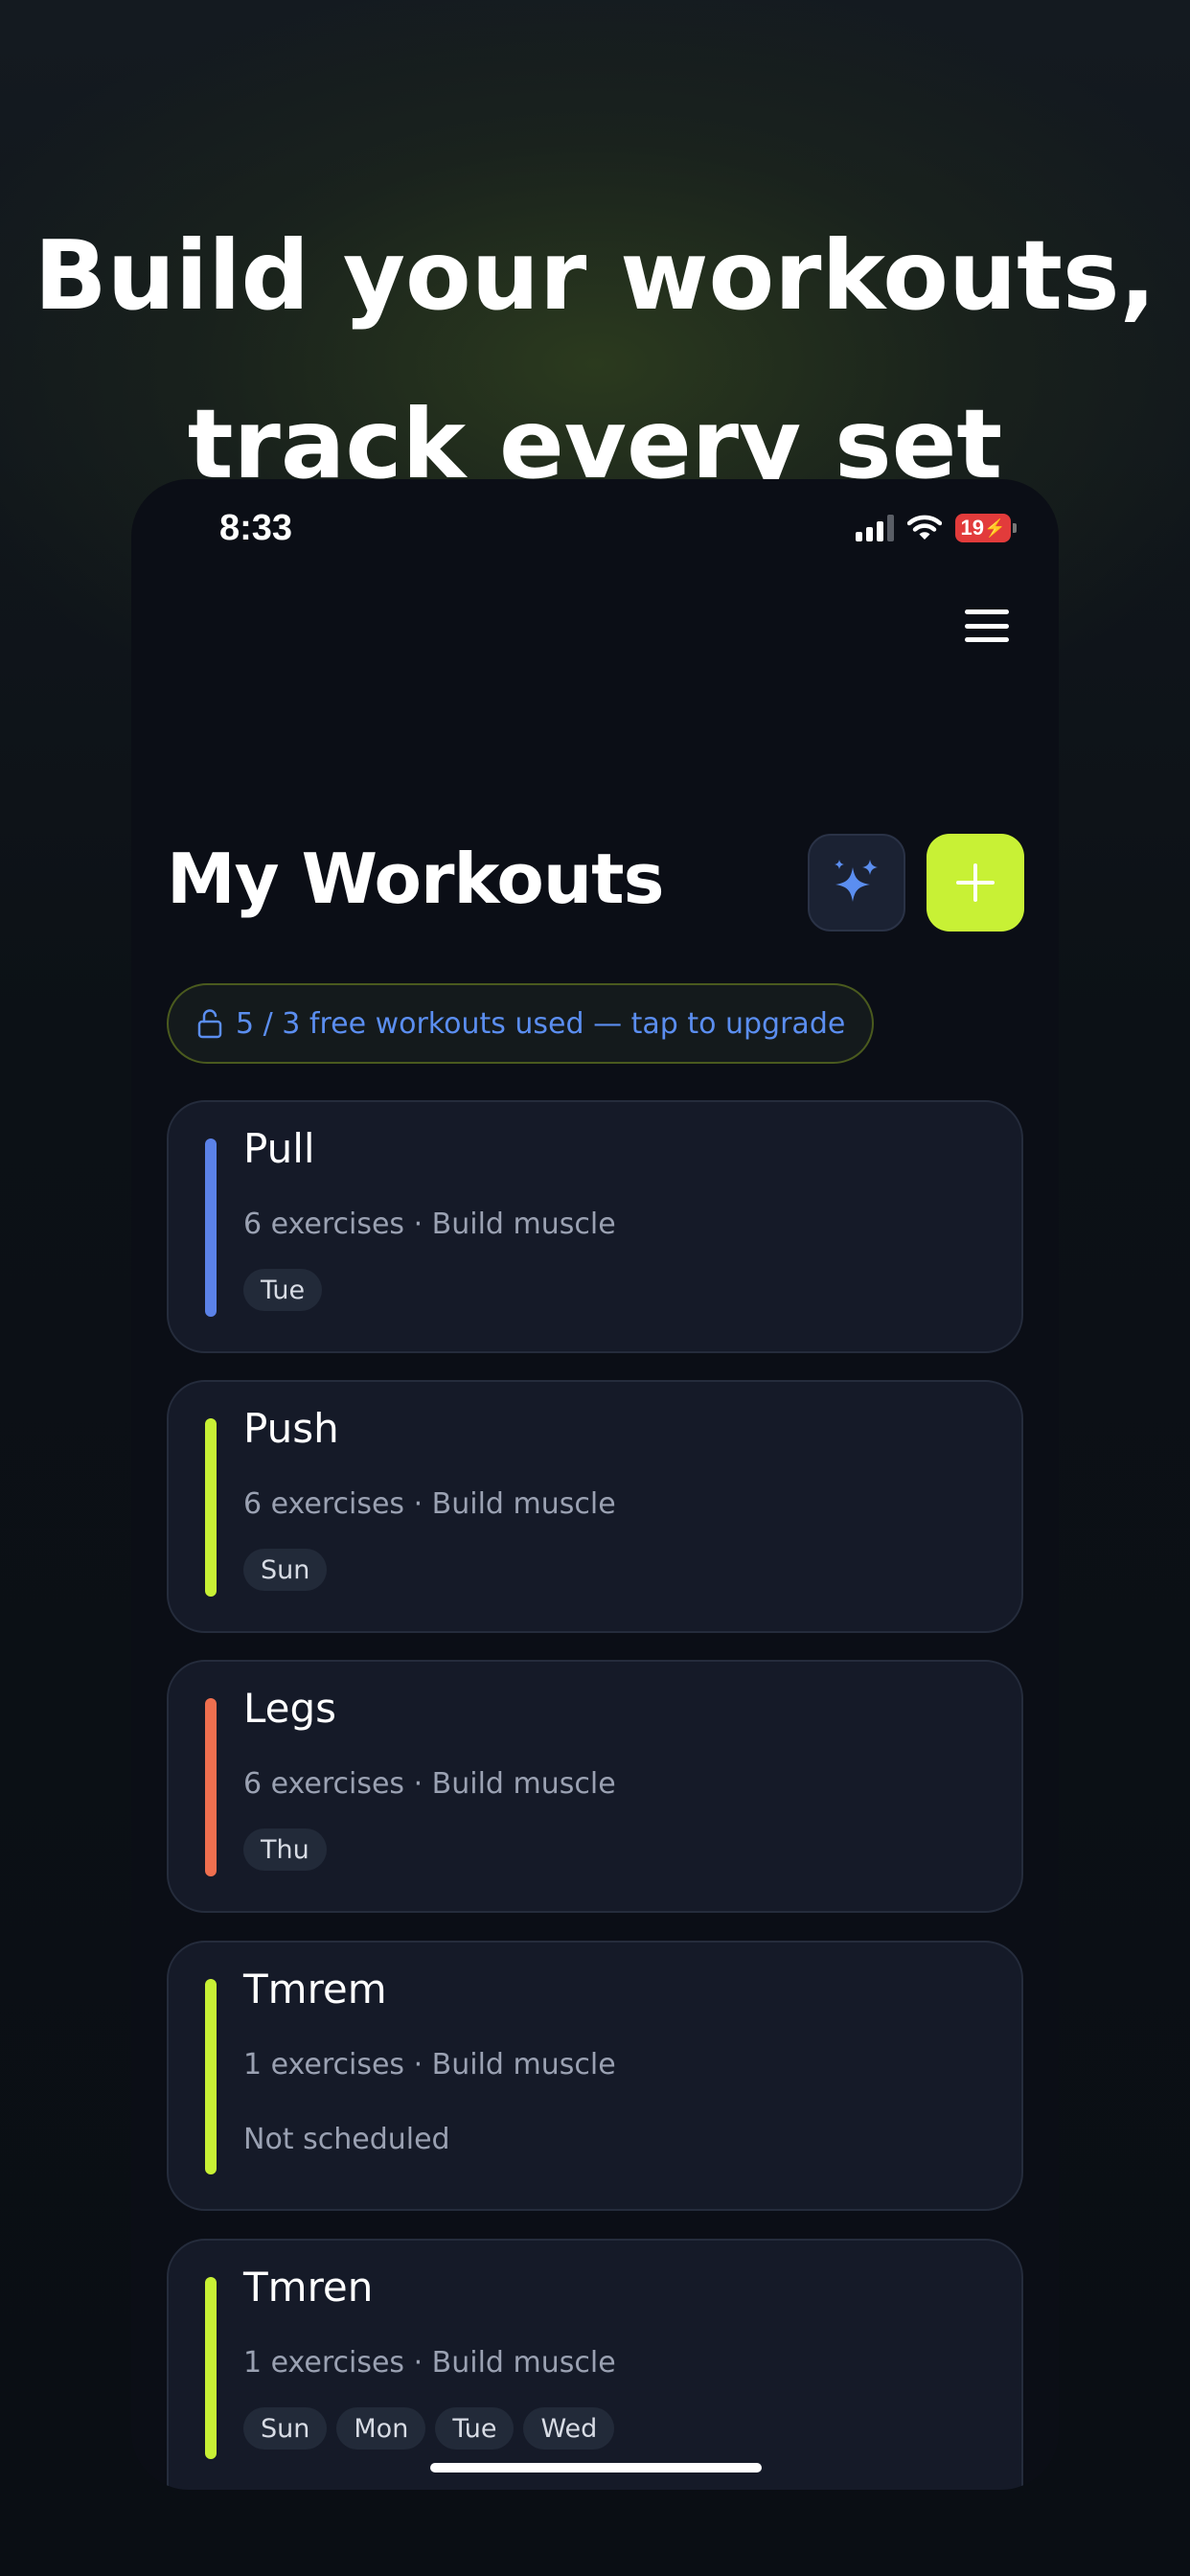  Describe the element at coordinates (309, 2287) in the screenshot. I see `workout-name: Tmren` at that location.